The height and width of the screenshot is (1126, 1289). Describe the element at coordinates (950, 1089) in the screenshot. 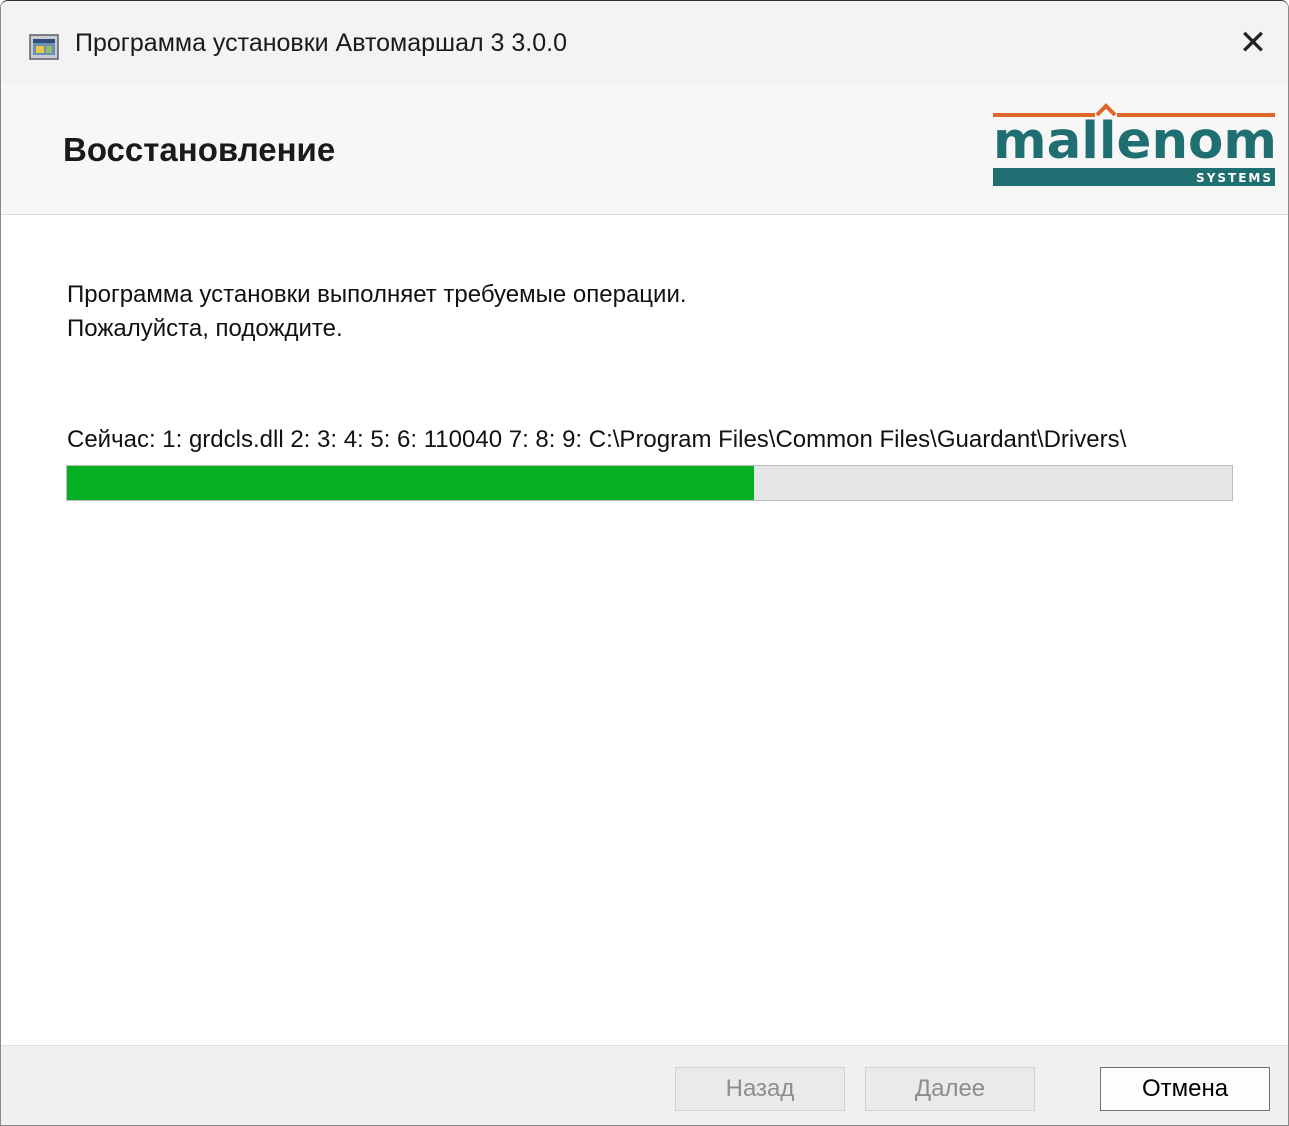

I see `next-button: Далее` at that location.